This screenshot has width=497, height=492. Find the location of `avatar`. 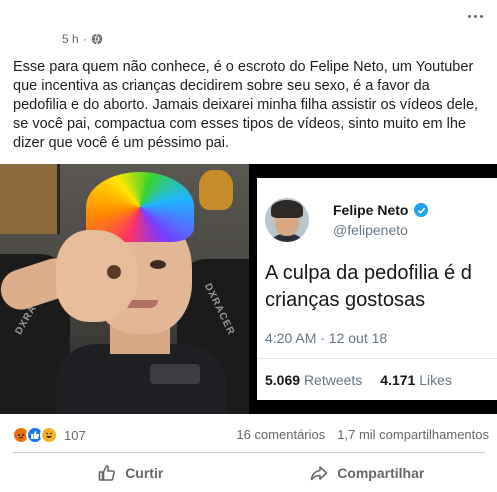

avatar is located at coordinates (287, 220).